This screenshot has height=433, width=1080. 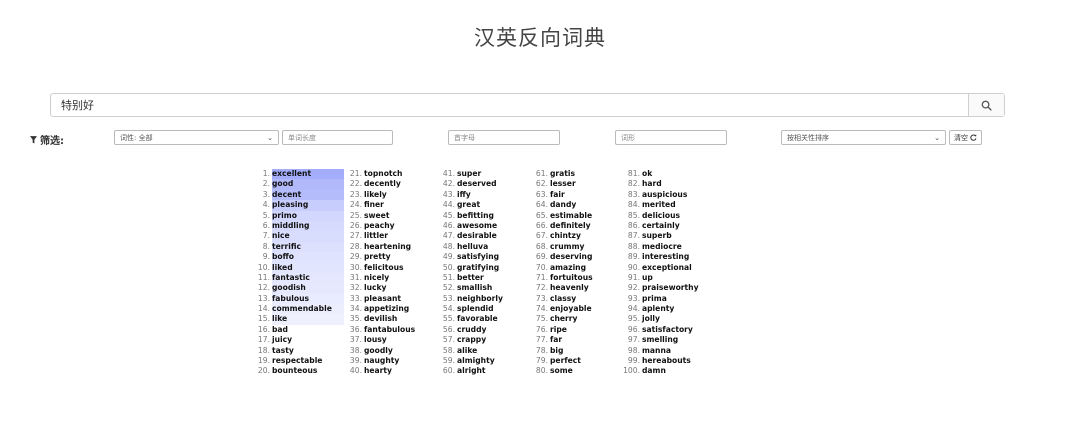 I want to click on list-item-word: aplenty, so click(x=659, y=309).